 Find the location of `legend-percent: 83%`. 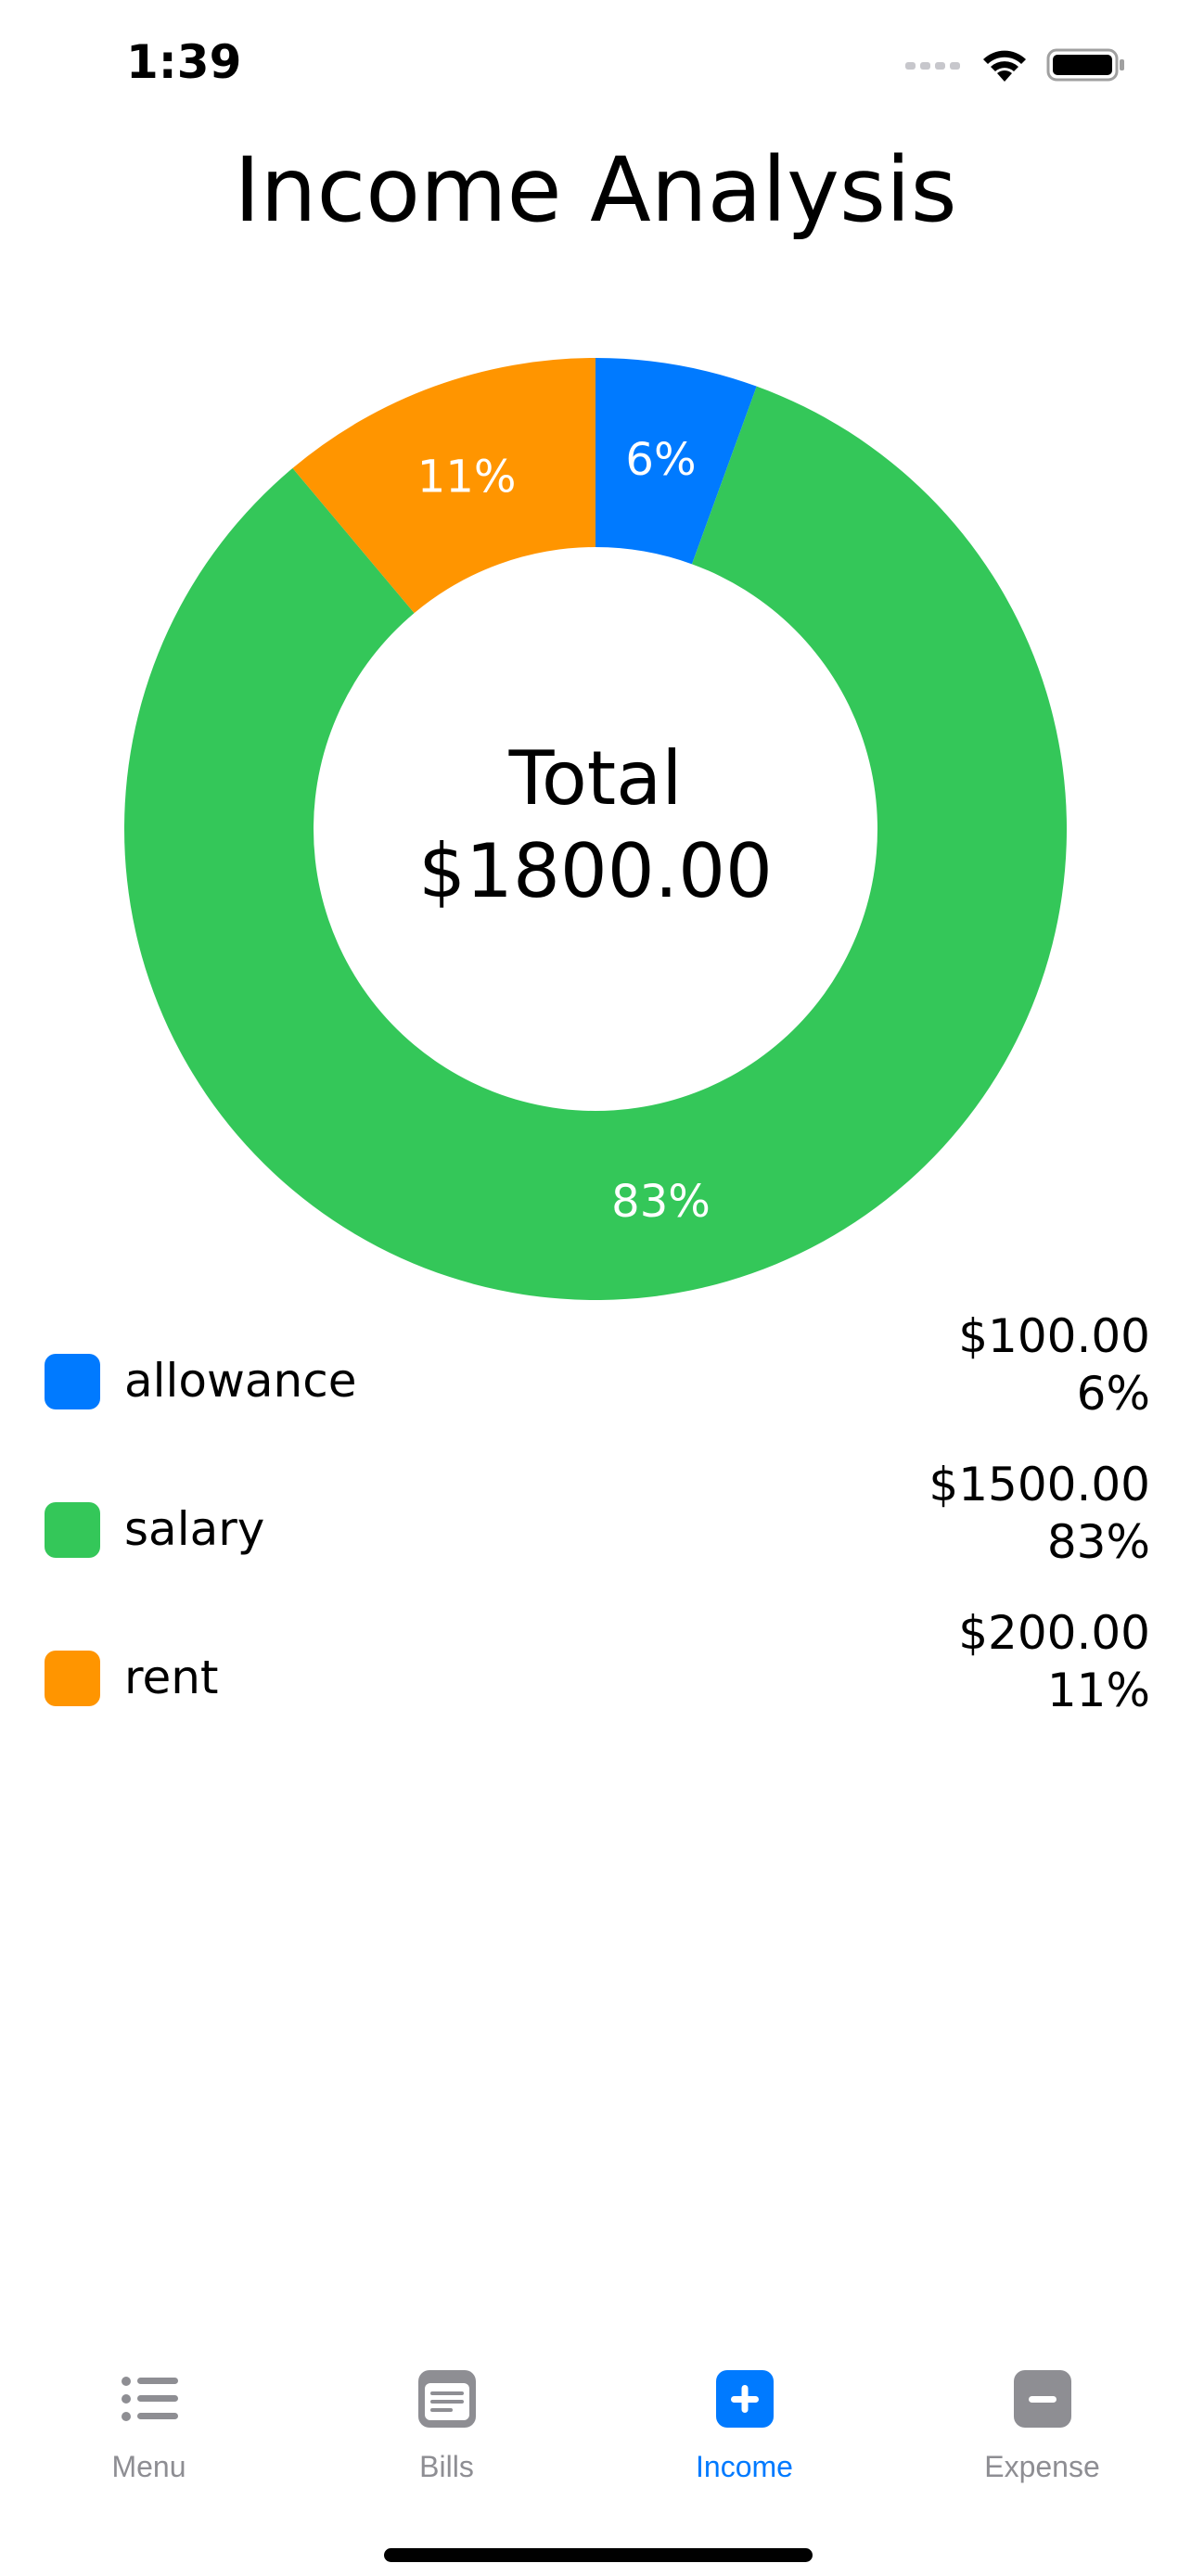

legend-percent: 83% is located at coordinates (1098, 1542).